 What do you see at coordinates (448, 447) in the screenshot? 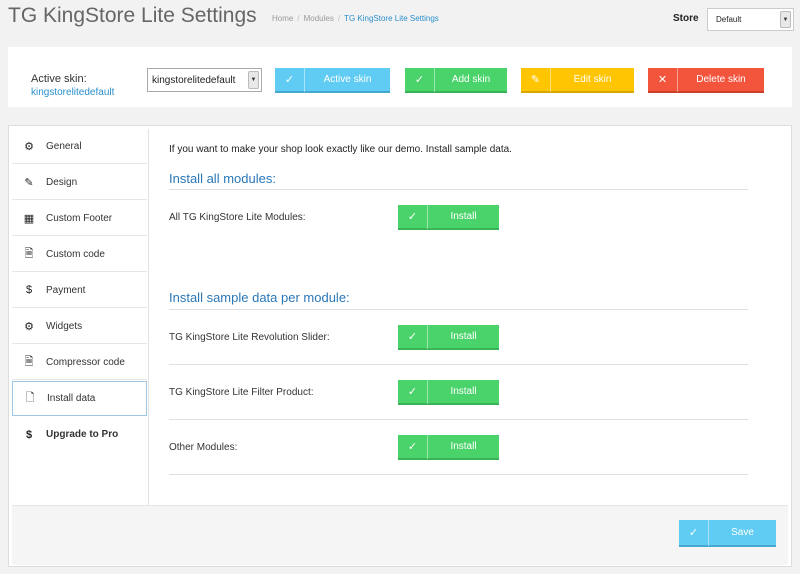
I see `install-other-modules-button: ✓ Install` at bounding box center [448, 447].